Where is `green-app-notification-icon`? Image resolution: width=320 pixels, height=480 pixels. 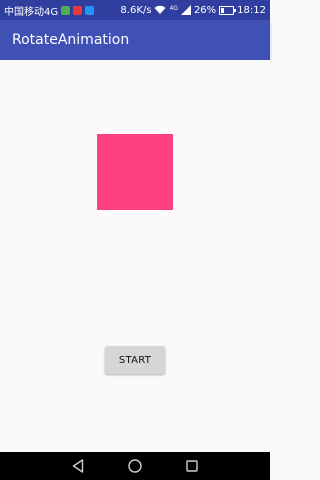 green-app-notification-icon is located at coordinates (66, 10).